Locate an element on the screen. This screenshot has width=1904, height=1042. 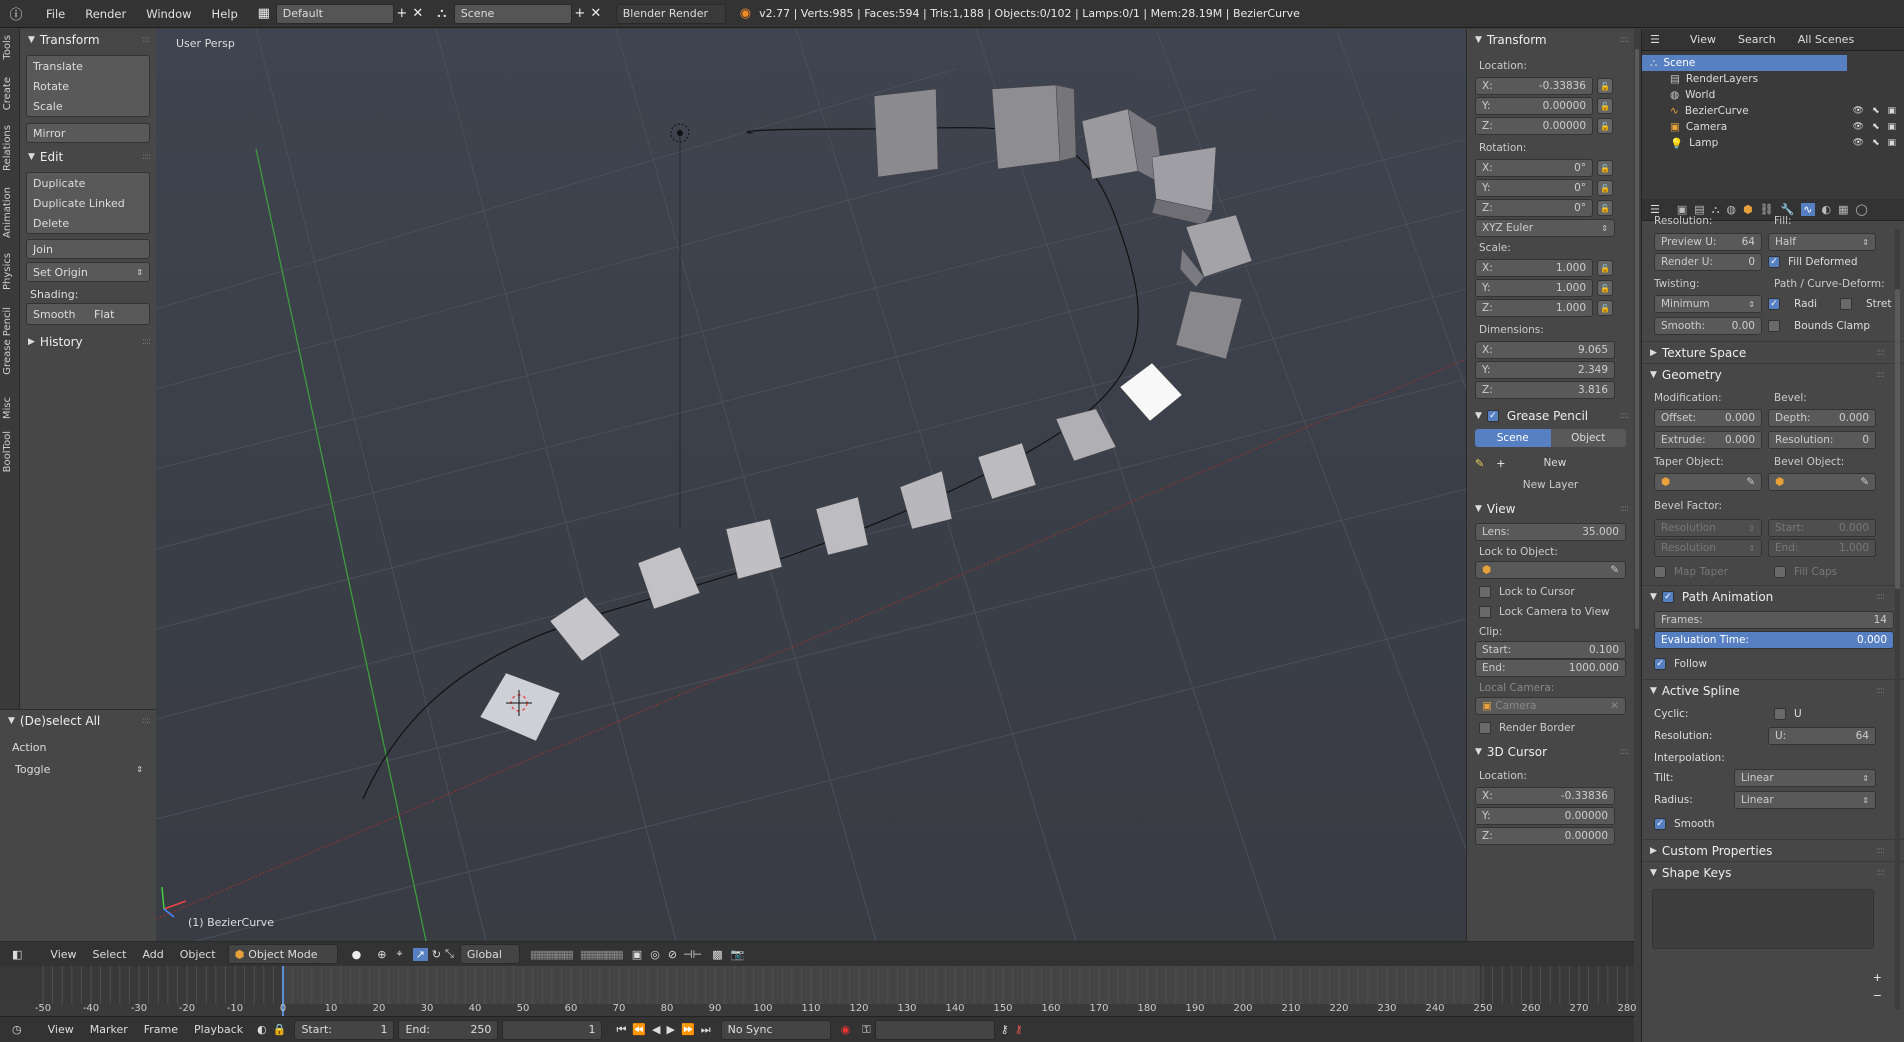
translate-button: Translate is located at coordinates (88, 66).